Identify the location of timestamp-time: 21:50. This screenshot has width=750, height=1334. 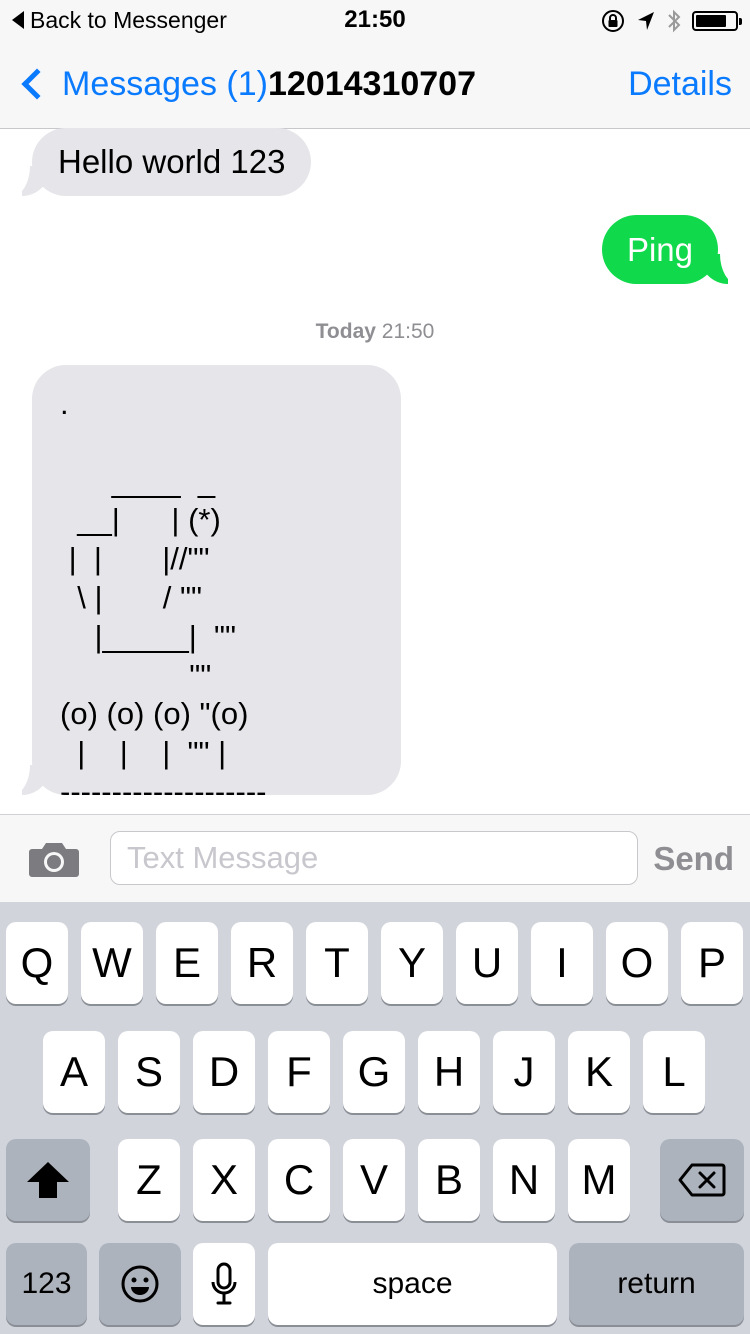
(408, 331).